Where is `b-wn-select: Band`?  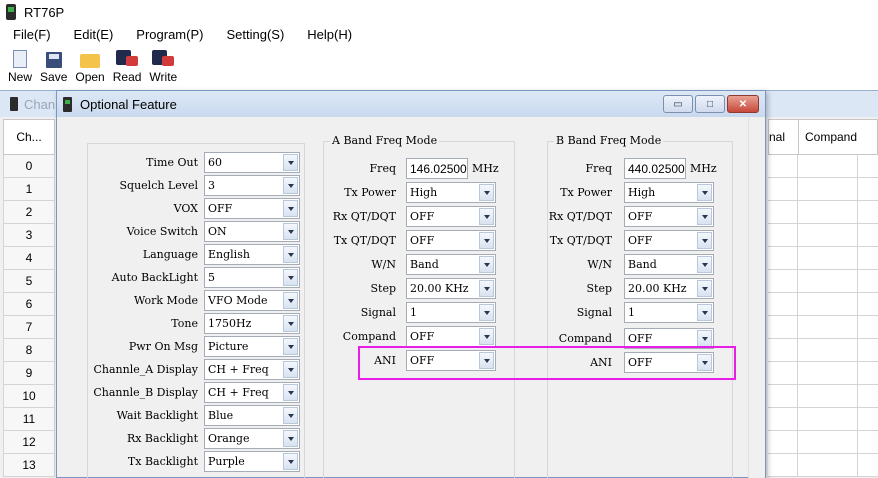 b-wn-select: Band is located at coordinates (669, 264).